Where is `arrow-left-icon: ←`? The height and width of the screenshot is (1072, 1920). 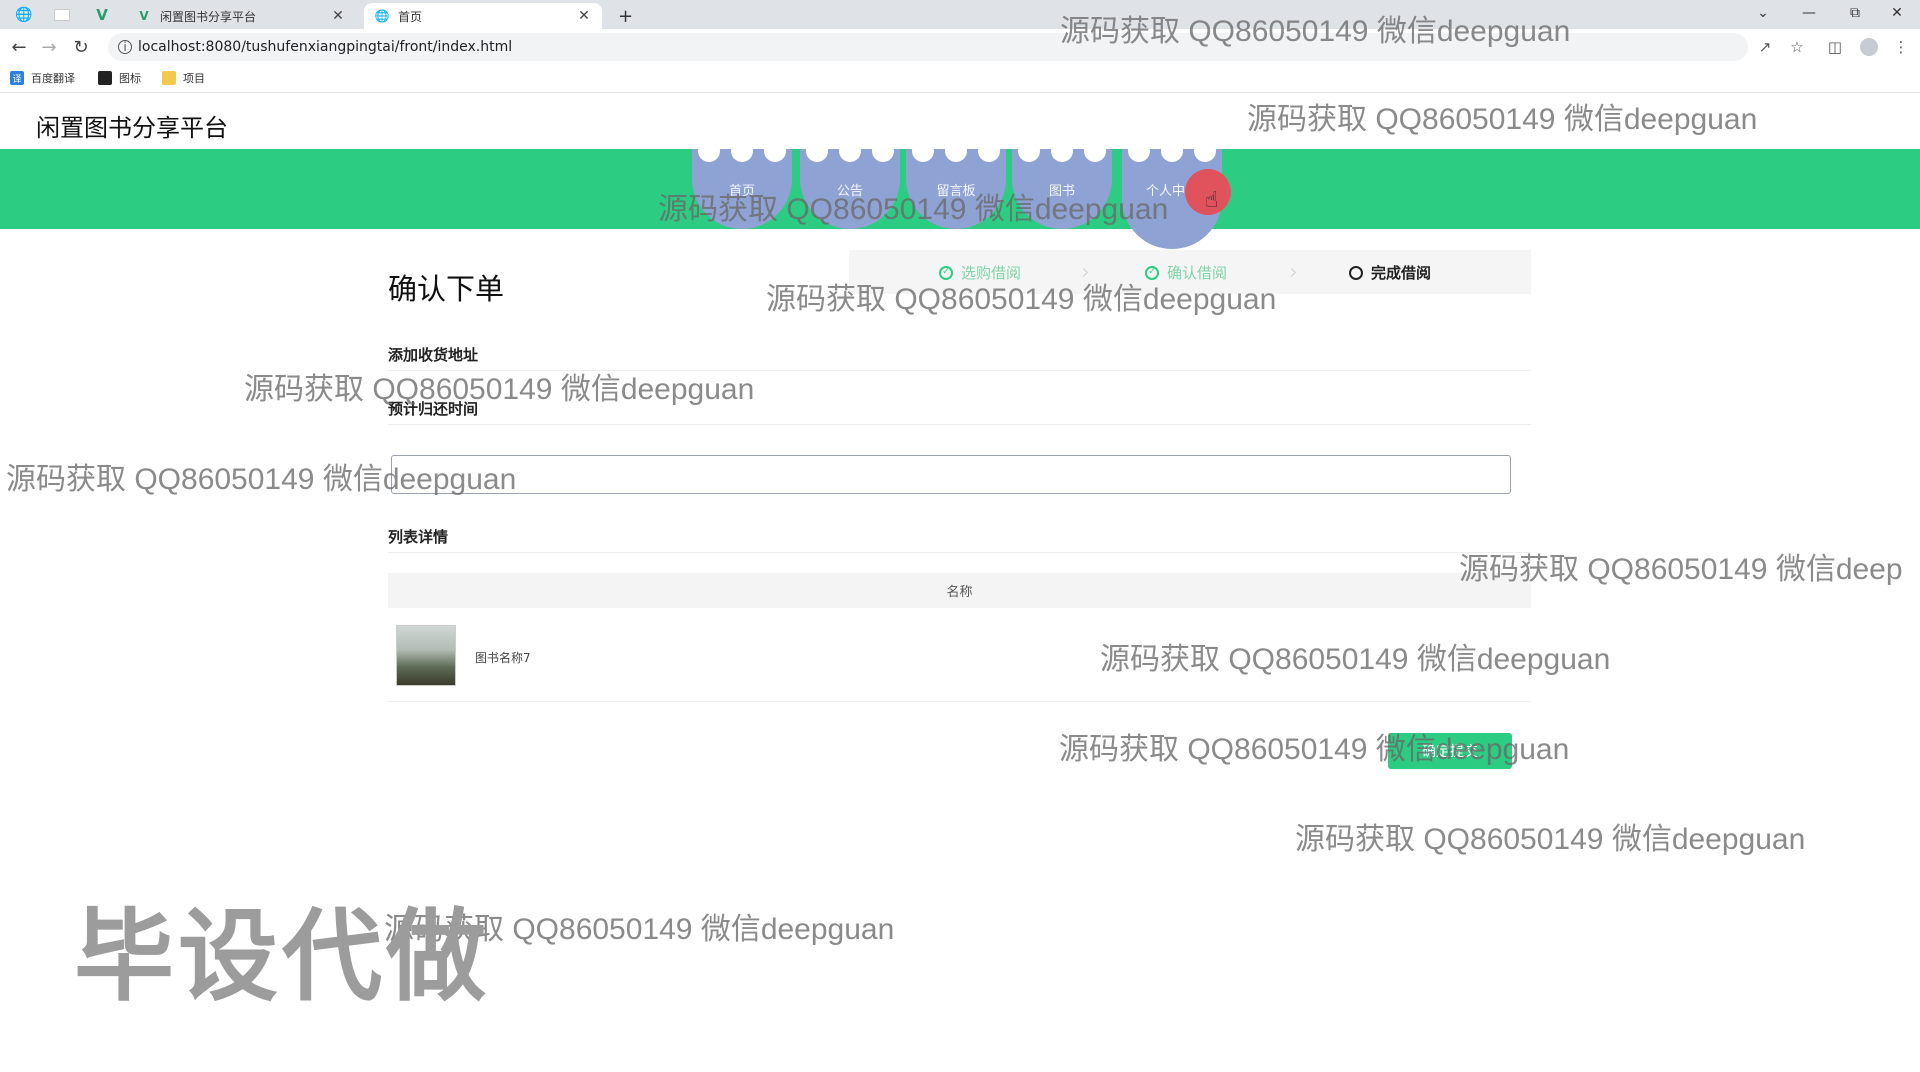 arrow-left-icon: ← is located at coordinates (19, 47).